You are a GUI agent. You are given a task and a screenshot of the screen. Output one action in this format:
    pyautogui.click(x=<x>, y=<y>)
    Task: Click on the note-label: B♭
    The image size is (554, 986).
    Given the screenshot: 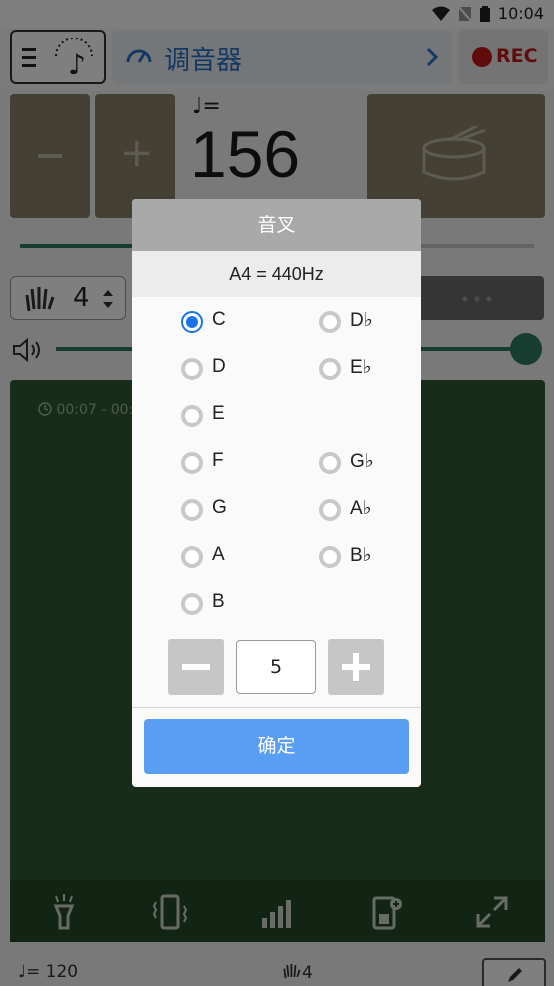 What is the action you would take?
    pyautogui.click(x=361, y=555)
    